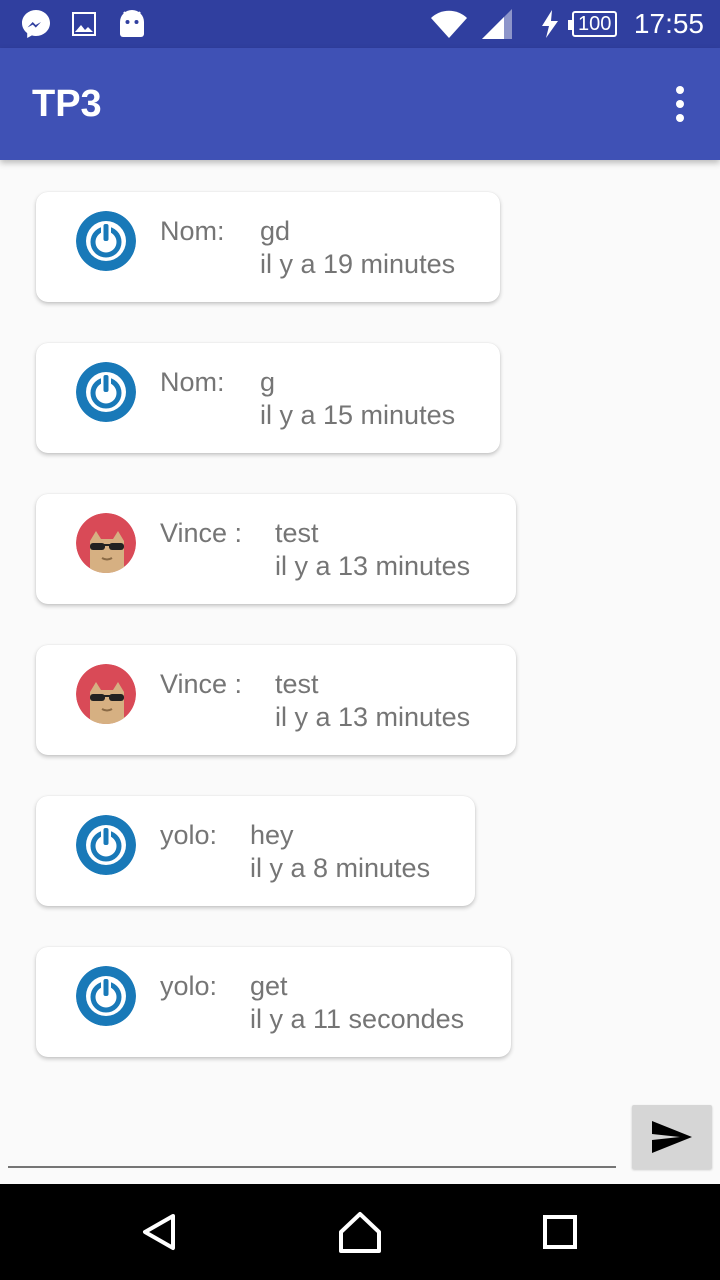 This screenshot has height=1280, width=720. I want to click on wifi-icon, so click(449, 24).